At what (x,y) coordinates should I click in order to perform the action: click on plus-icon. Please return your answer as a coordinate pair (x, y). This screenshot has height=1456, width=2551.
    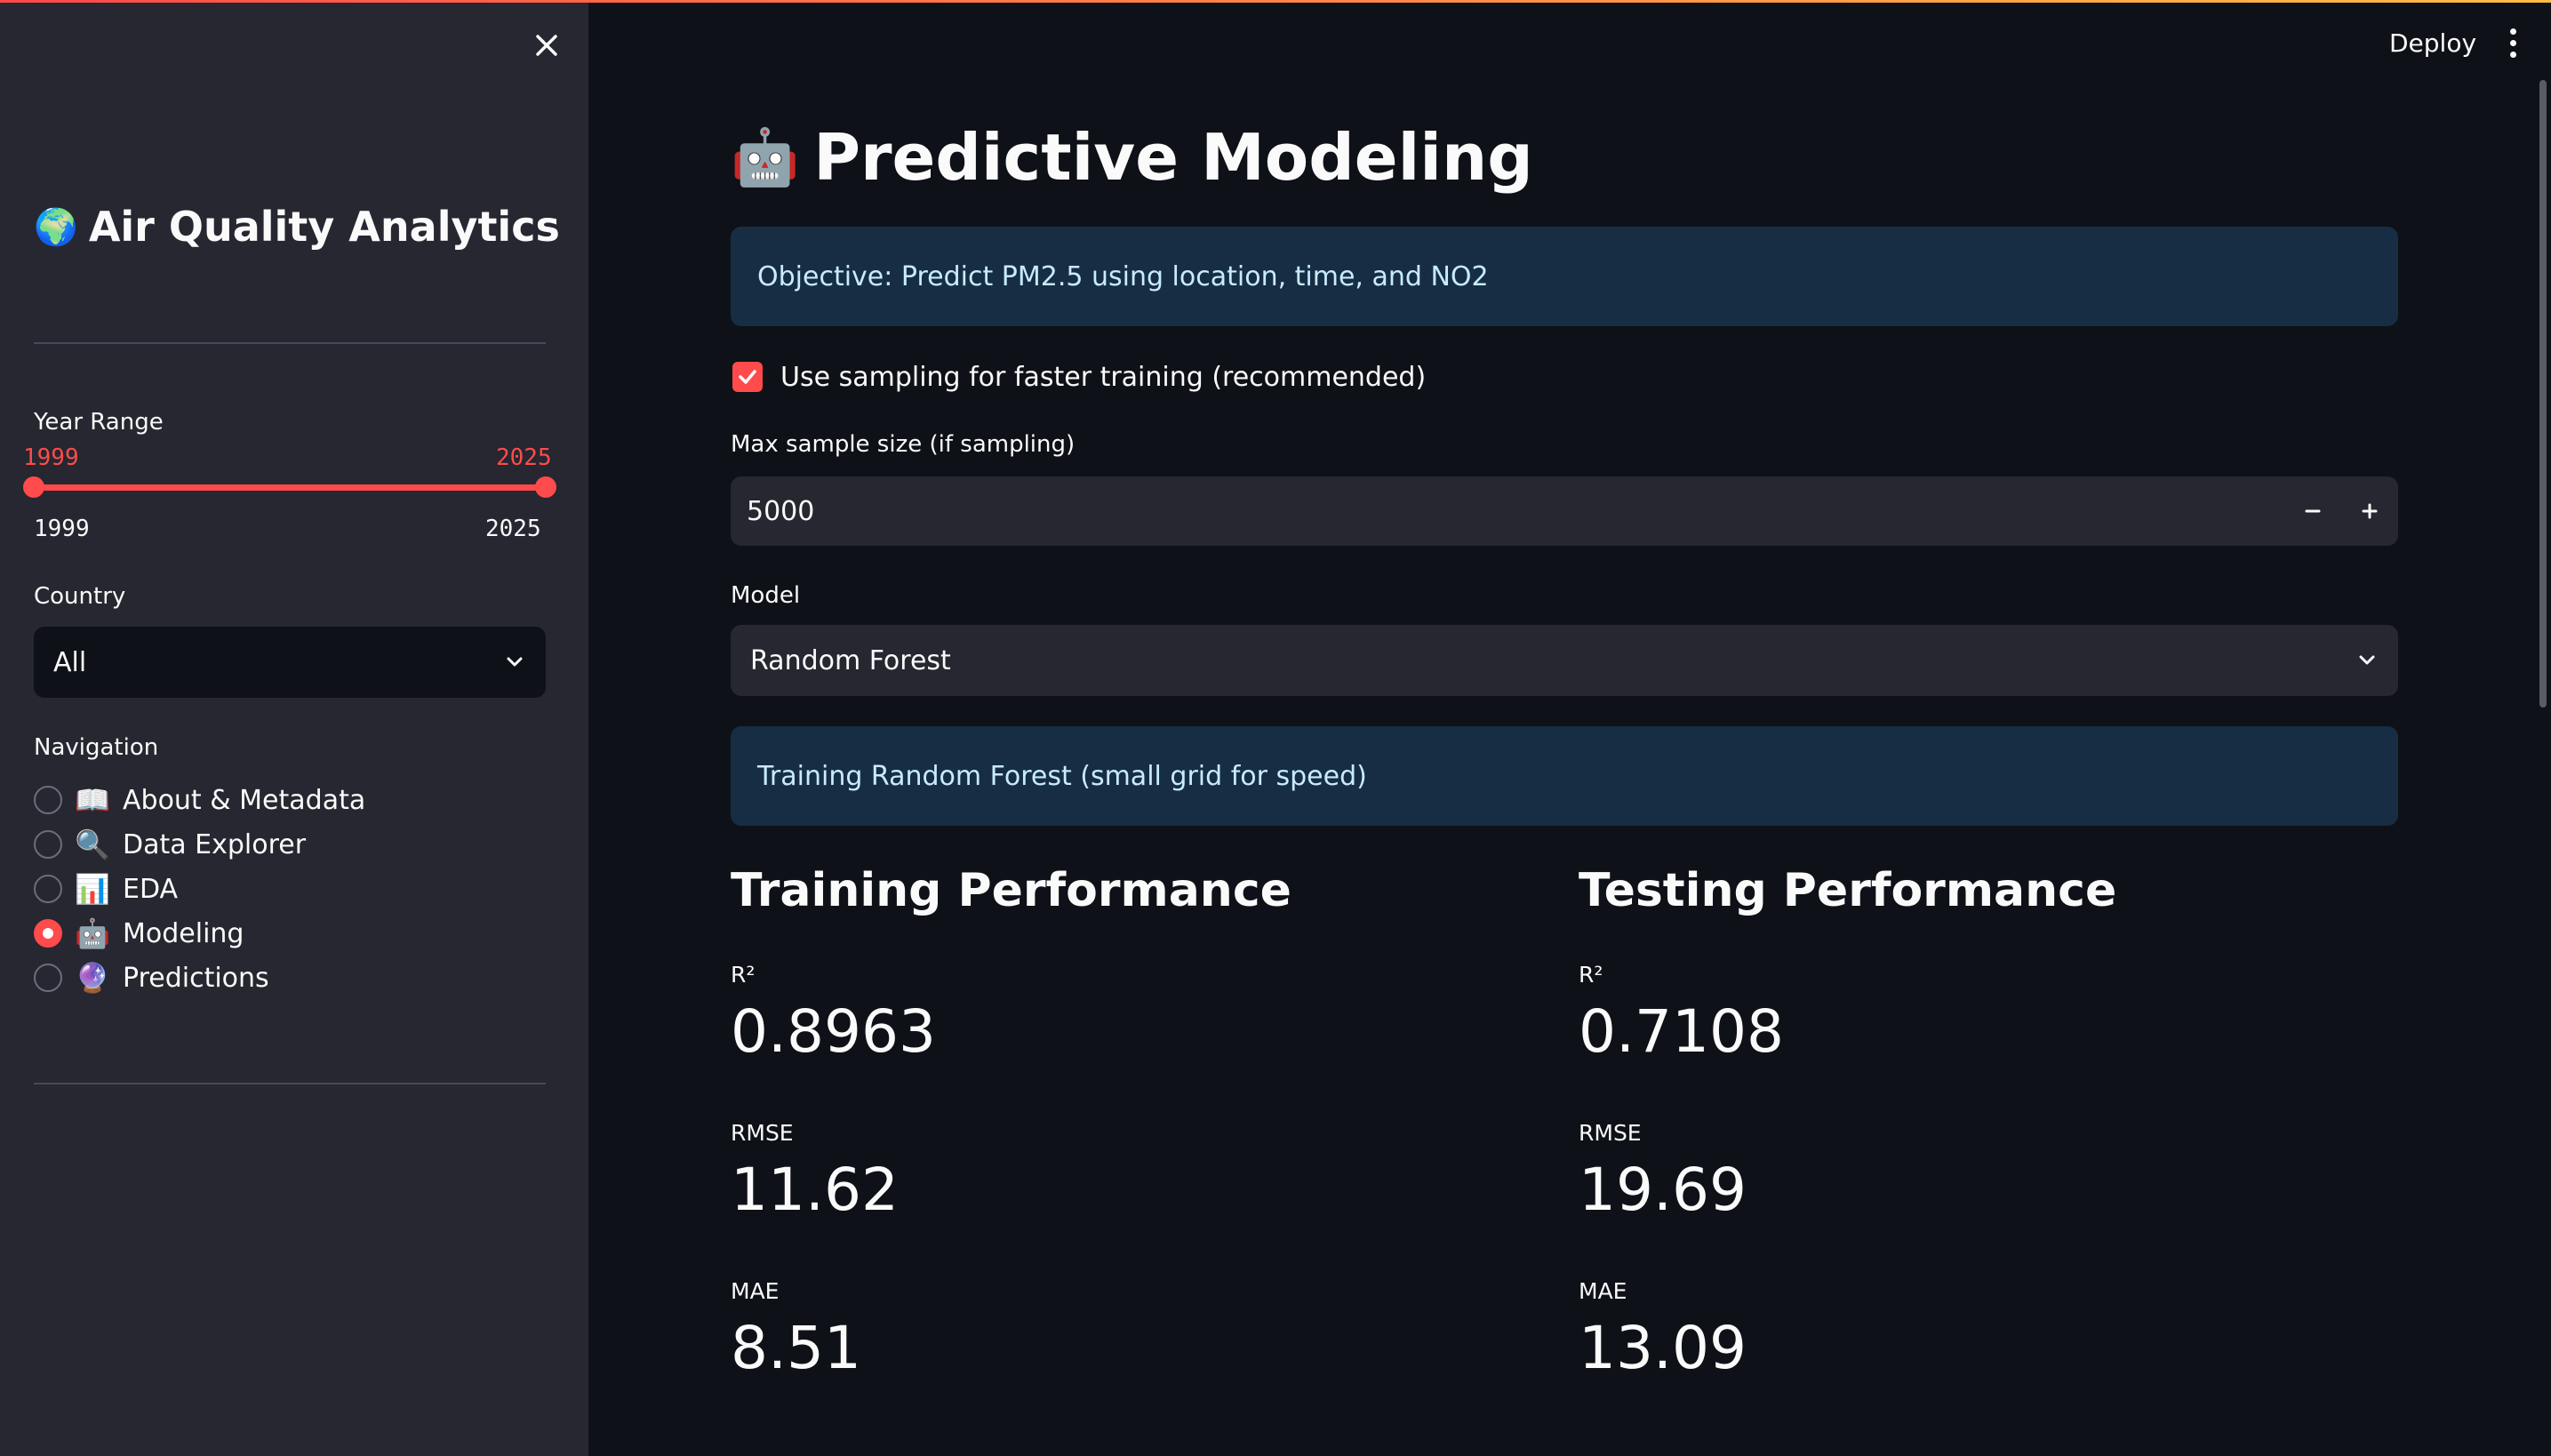
    Looking at the image, I should click on (2370, 511).